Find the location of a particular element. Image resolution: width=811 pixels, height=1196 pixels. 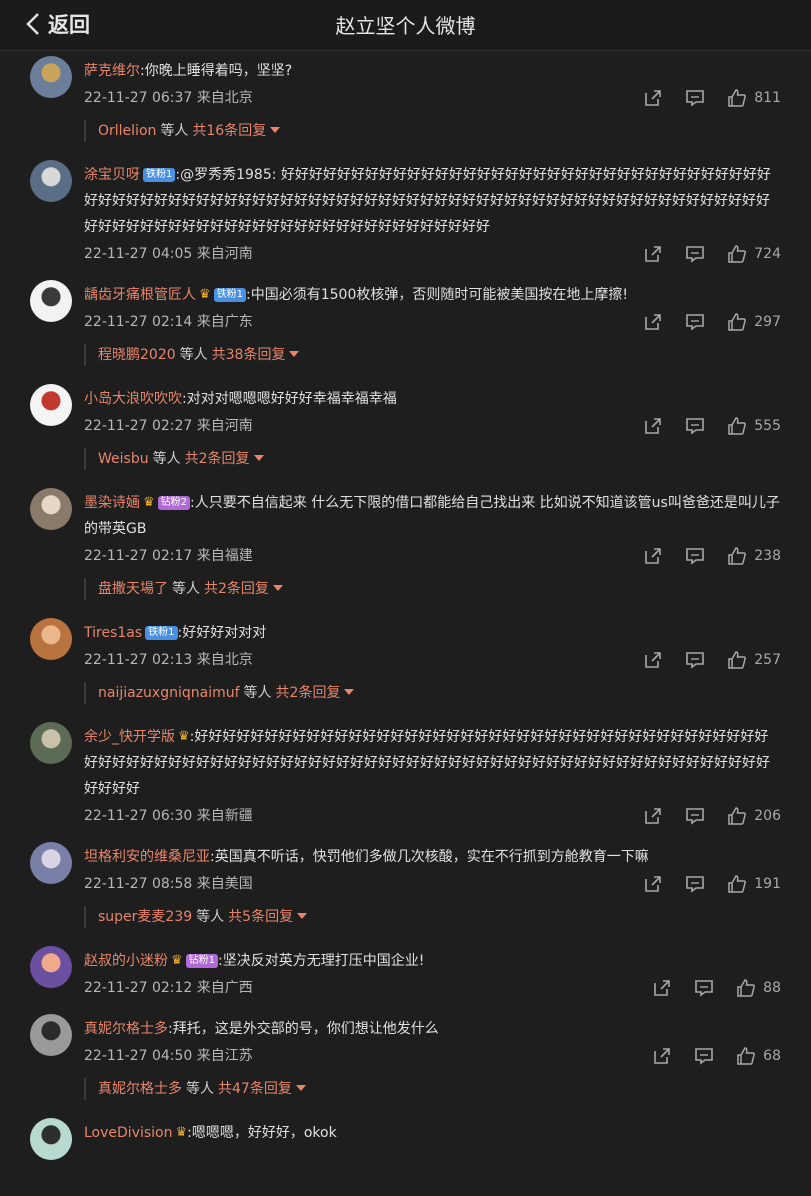

reply-user: naijiazuxgniqnaimuf is located at coordinates (169, 693).